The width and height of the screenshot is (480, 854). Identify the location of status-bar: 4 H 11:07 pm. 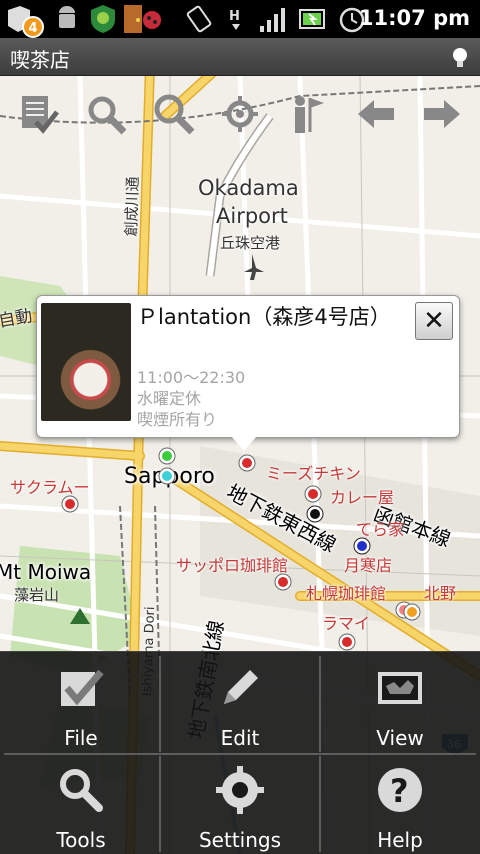
(240, 19).